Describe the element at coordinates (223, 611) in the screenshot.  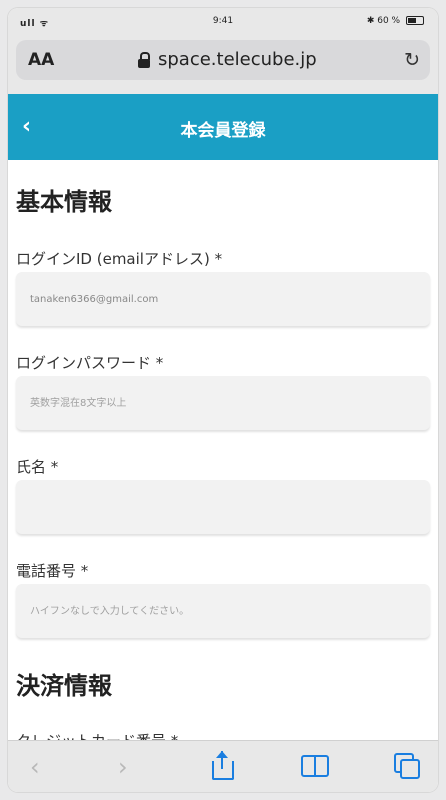
I see `phone-input` at that location.